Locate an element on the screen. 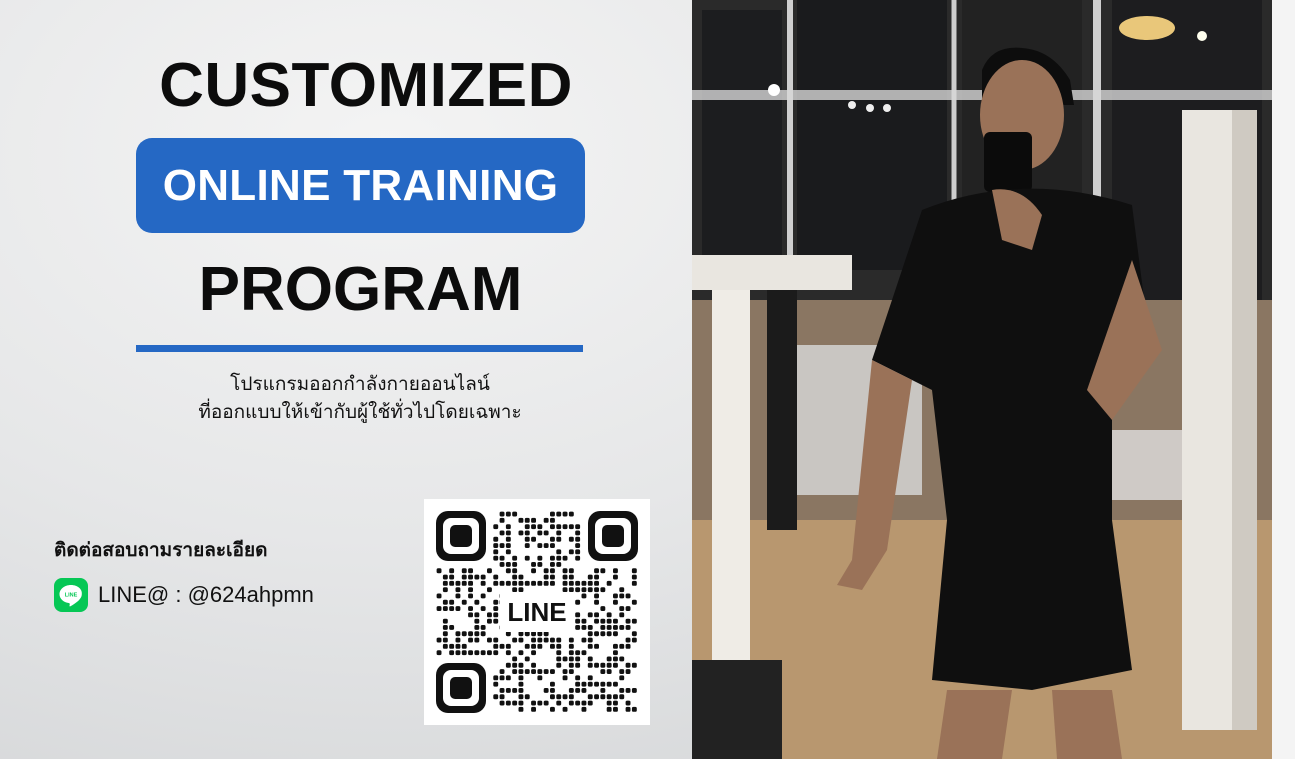  line-app-icon: LINE is located at coordinates (71, 595).